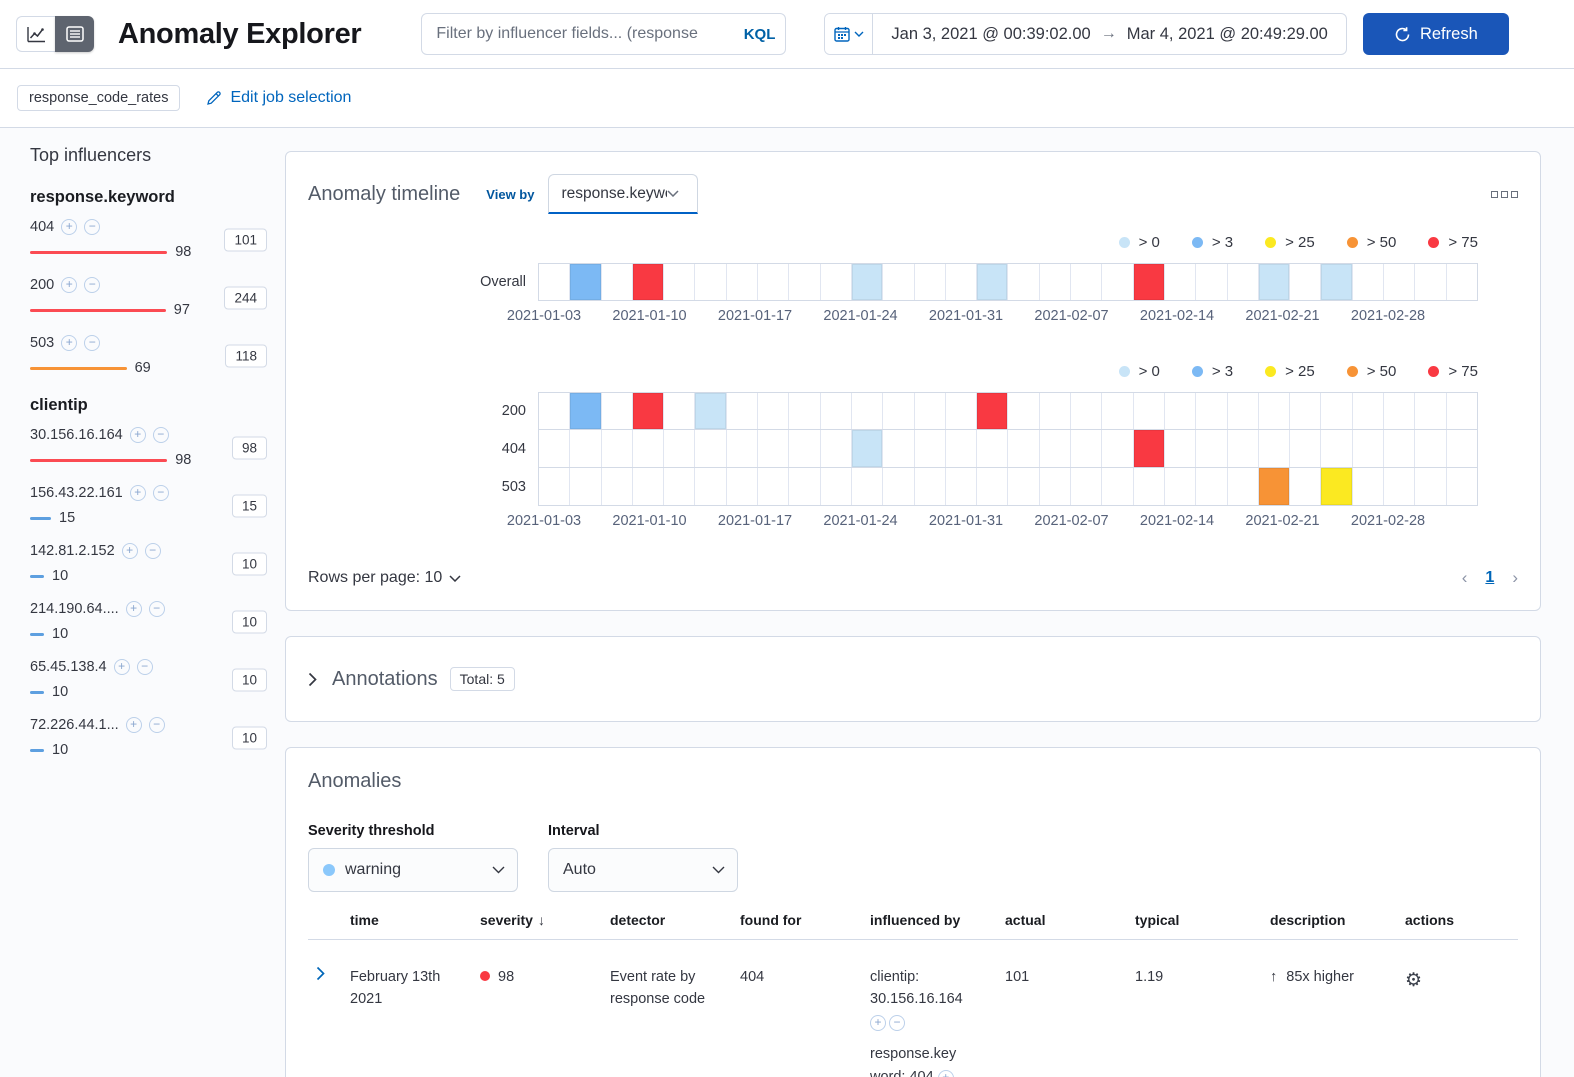  Describe the element at coordinates (42, 343) in the screenshot. I see `influencer-name: 503` at that location.